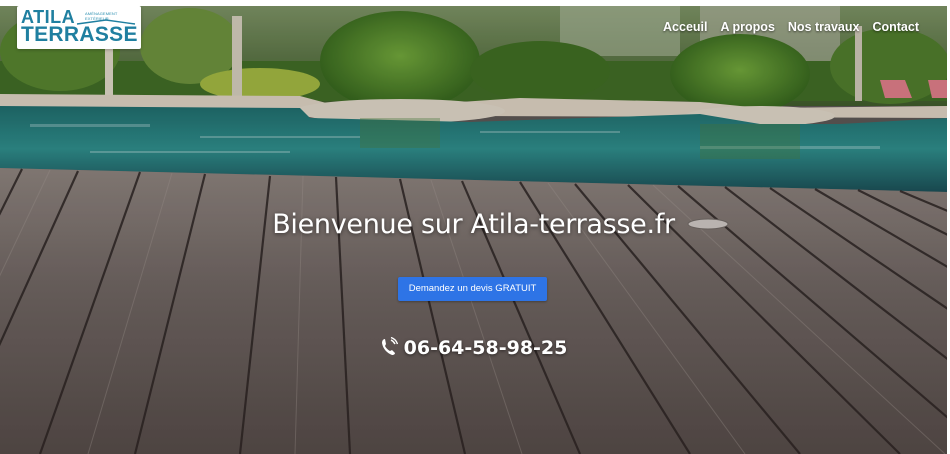 The height and width of the screenshot is (454, 950). Describe the element at coordinates (79, 34) in the screenshot. I see `logo-line2: TERRASSE` at that location.